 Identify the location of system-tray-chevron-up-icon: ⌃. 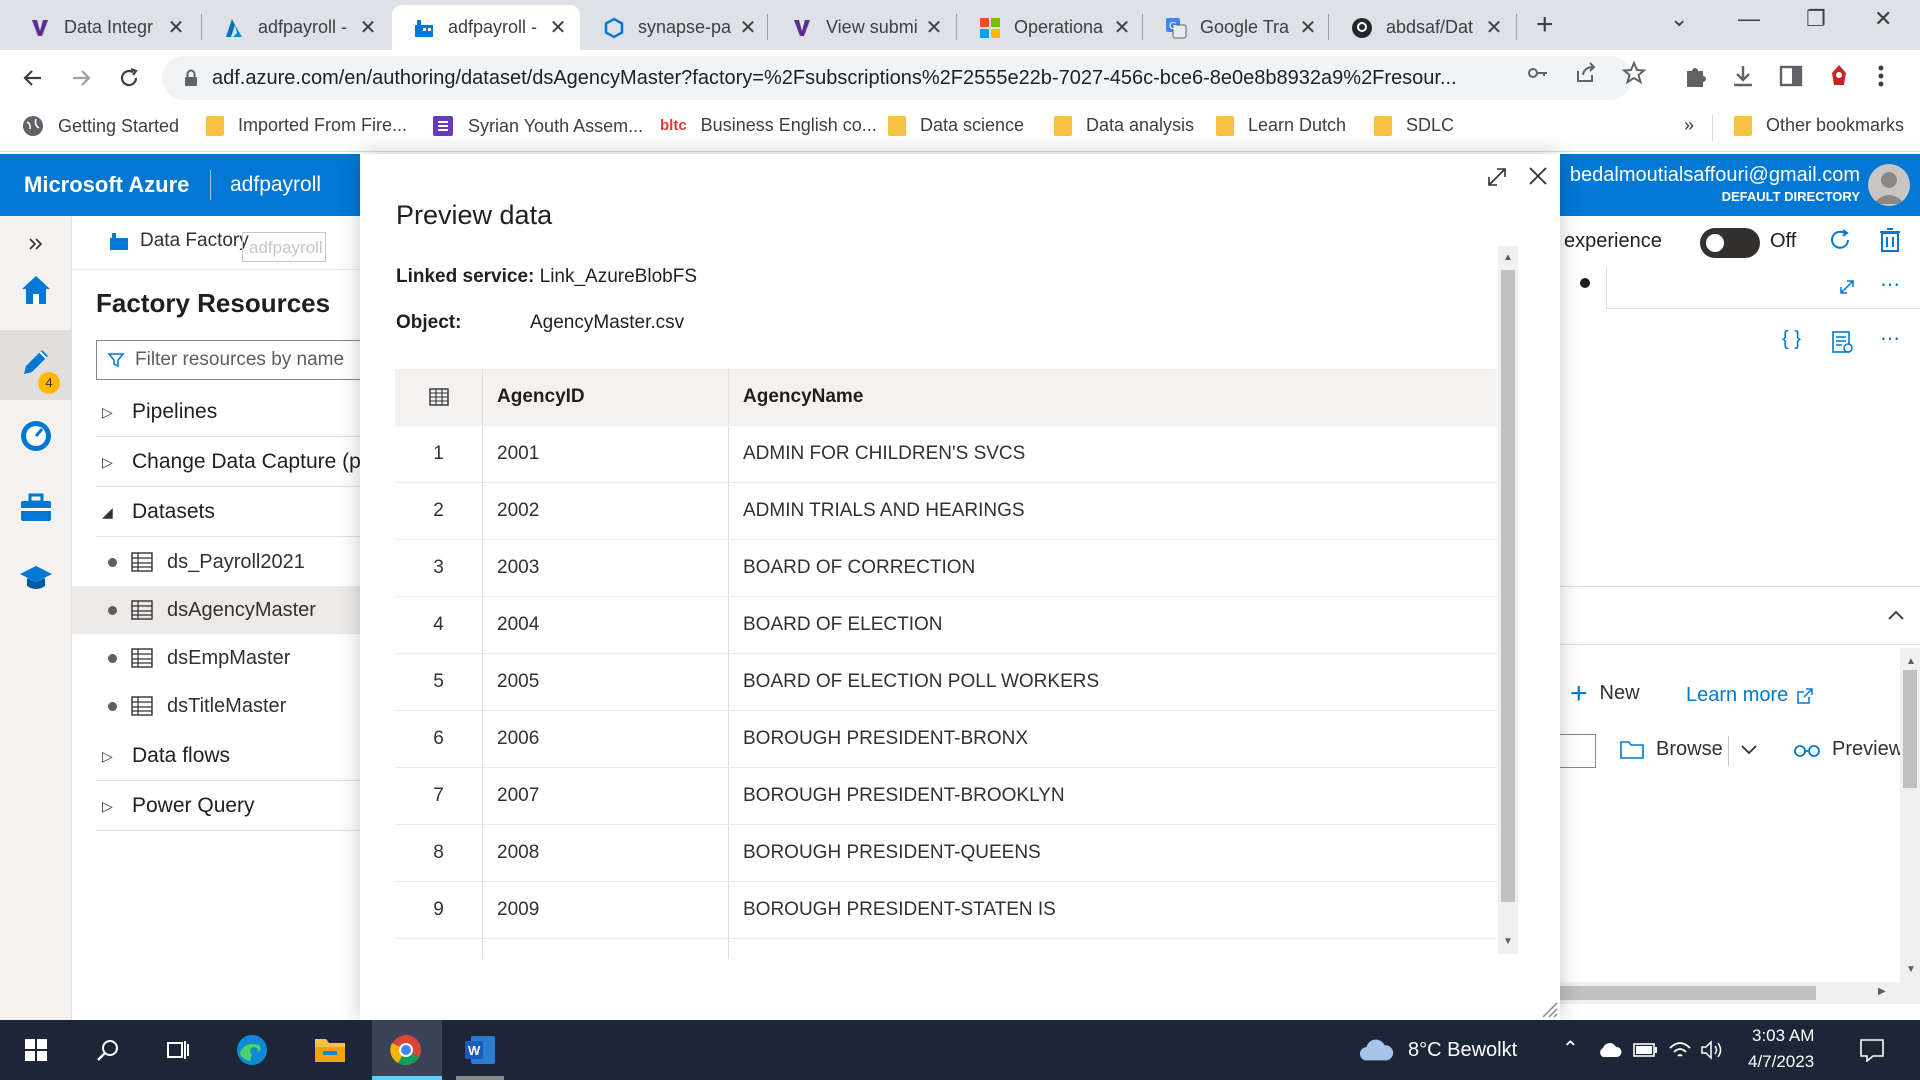
(1570, 1048).